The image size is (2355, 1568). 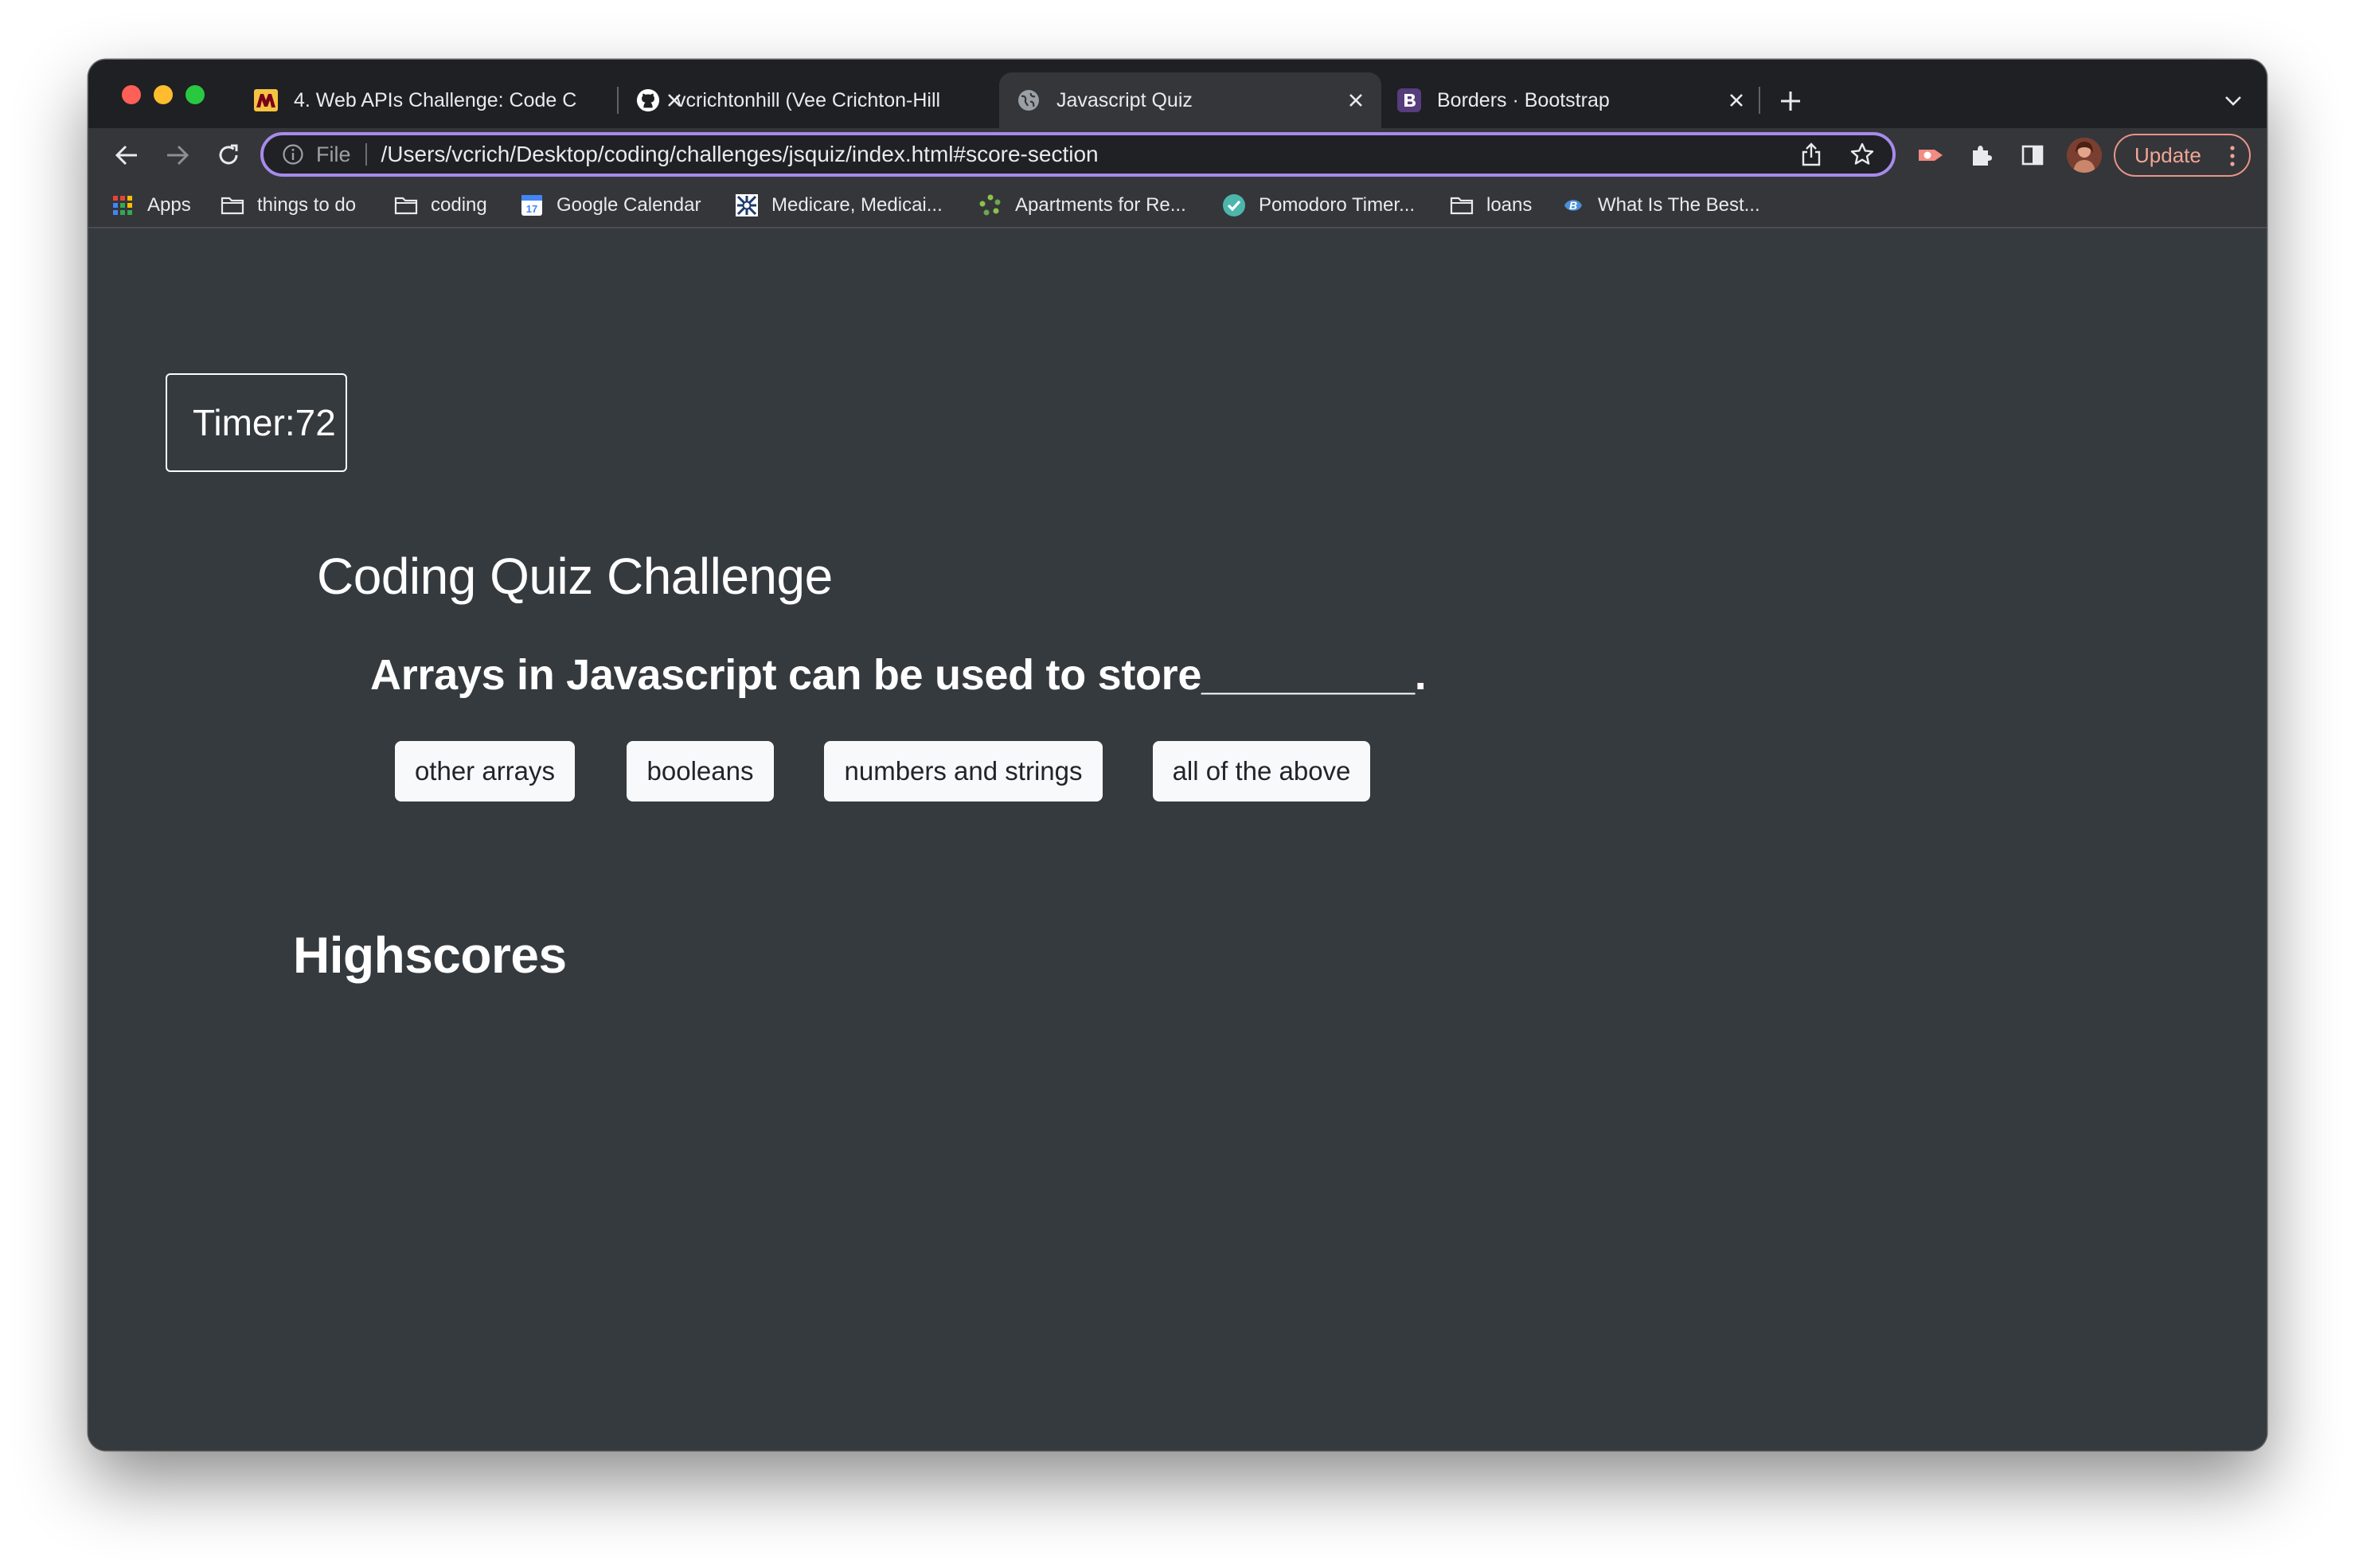 What do you see at coordinates (990, 205) in the screenshot?
I see `apartments-icon` at bounding box center [990, 205].